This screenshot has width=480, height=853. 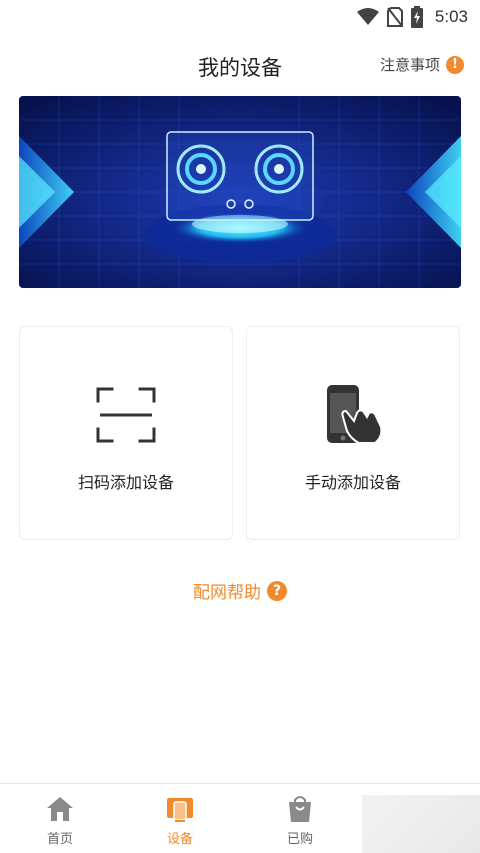 What do you see at coordinates (421, 824) in the screenshot?
I see `watermark-overlay` at bounding box center [421, 824].